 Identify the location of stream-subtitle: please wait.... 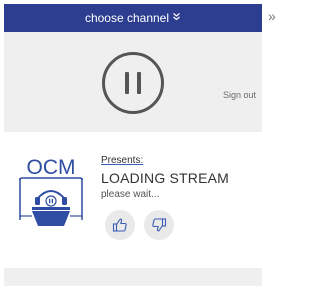
(130, 194).